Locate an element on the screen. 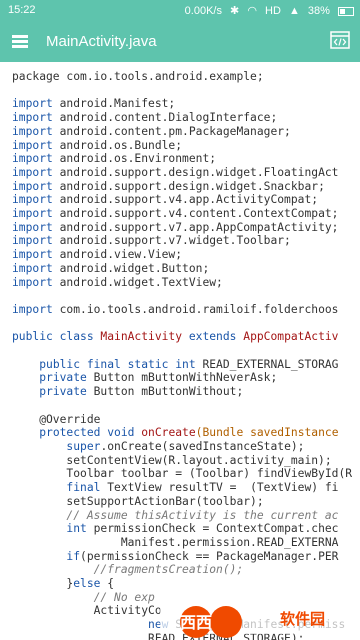  code-line: }else { is located at coordinates (186, 584).